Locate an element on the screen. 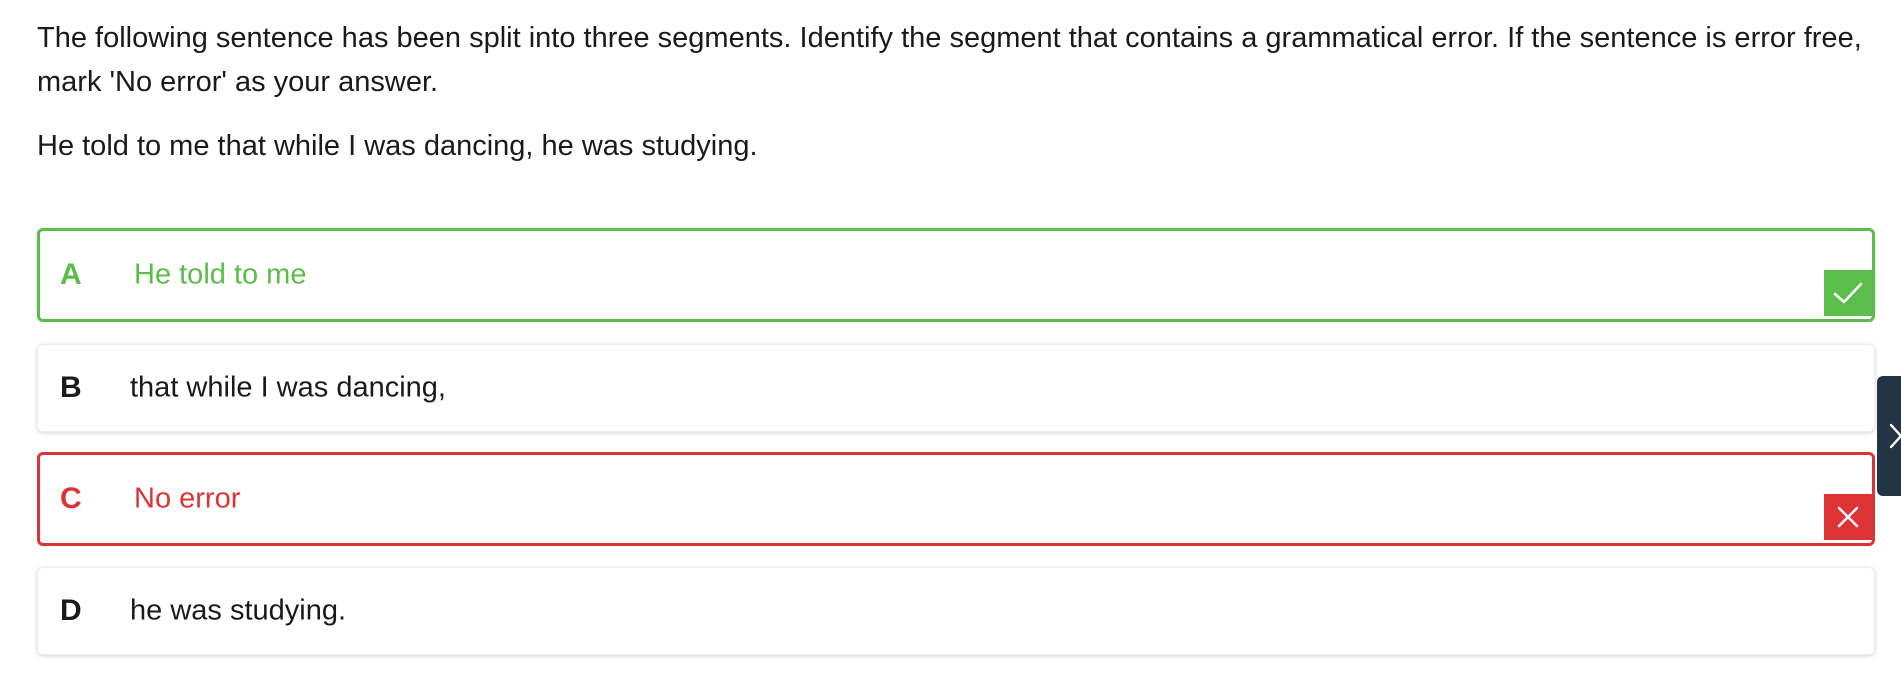 Image resolution: width=1901 pixels, height=683 pixels. check-icon is located at coordinates (1848, 293).